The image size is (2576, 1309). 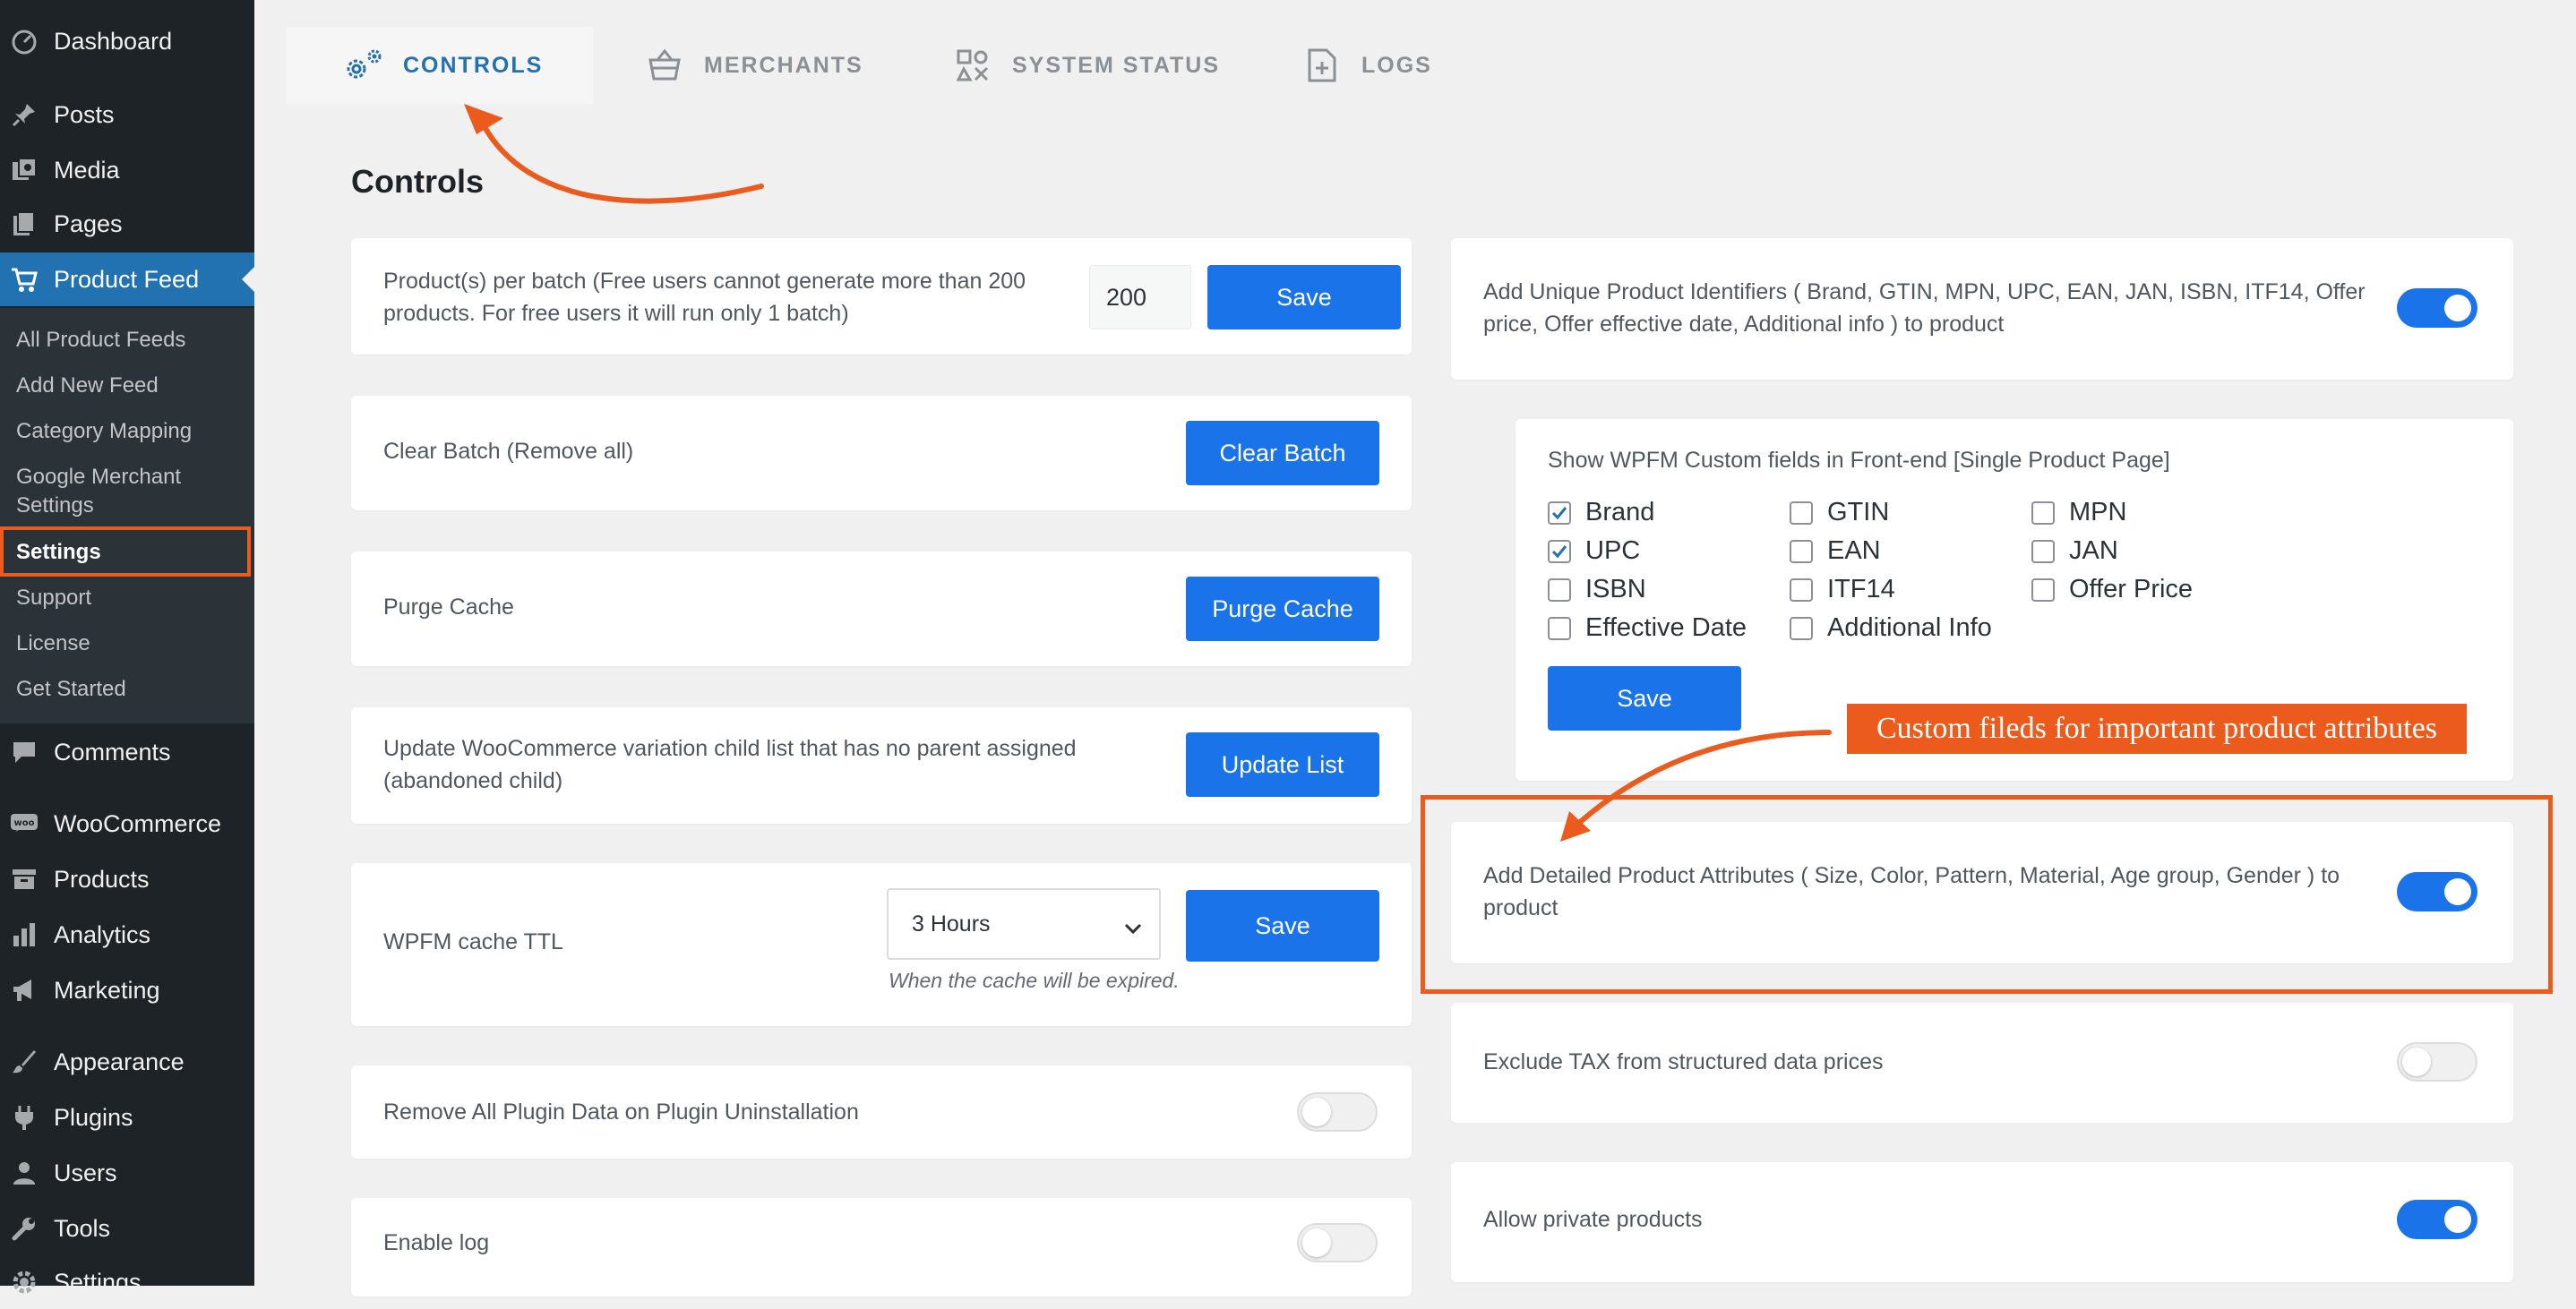 What do you see at coordinates (1696, 786) in the screenshot?
I see `custom-fields-arrow` at bounding box center [1696, 786].